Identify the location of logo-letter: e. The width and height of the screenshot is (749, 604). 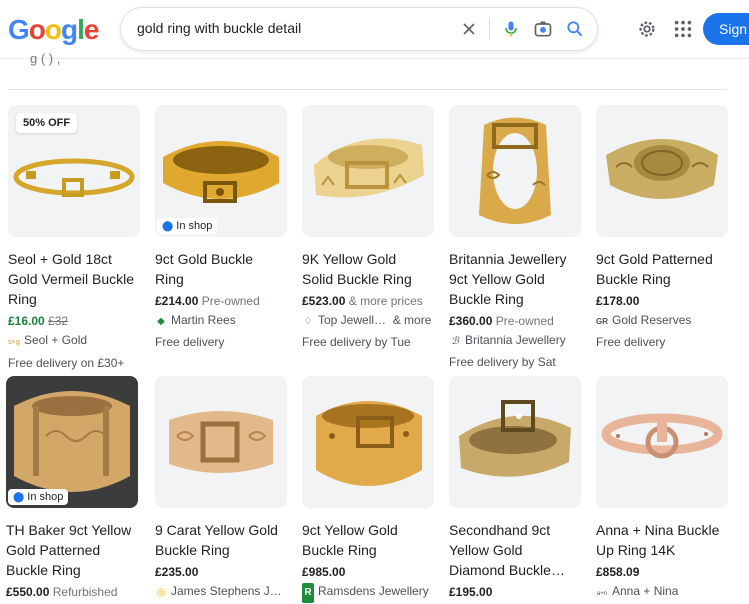
(91, 29).